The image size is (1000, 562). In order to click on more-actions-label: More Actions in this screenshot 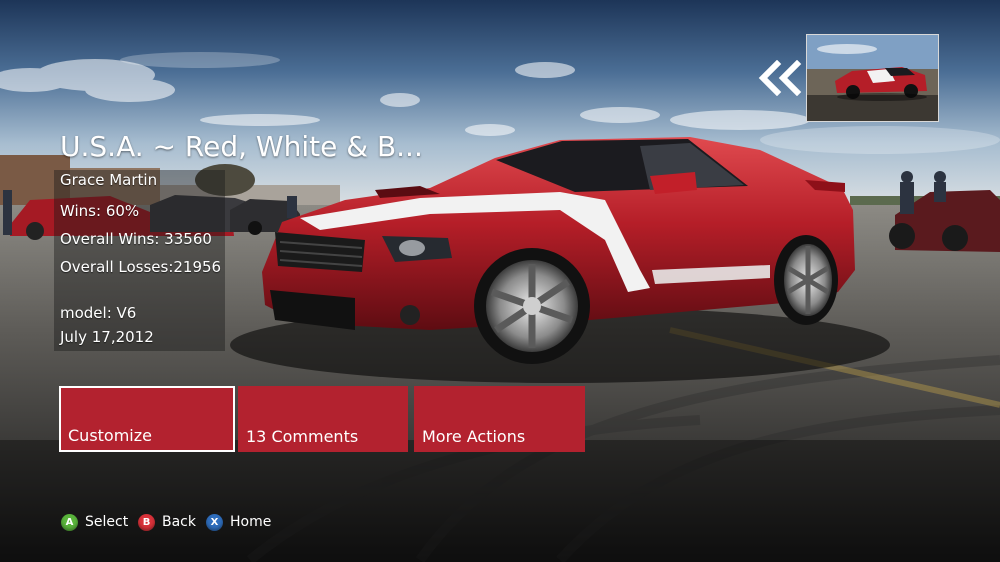, I will do `click(474, 436)`.